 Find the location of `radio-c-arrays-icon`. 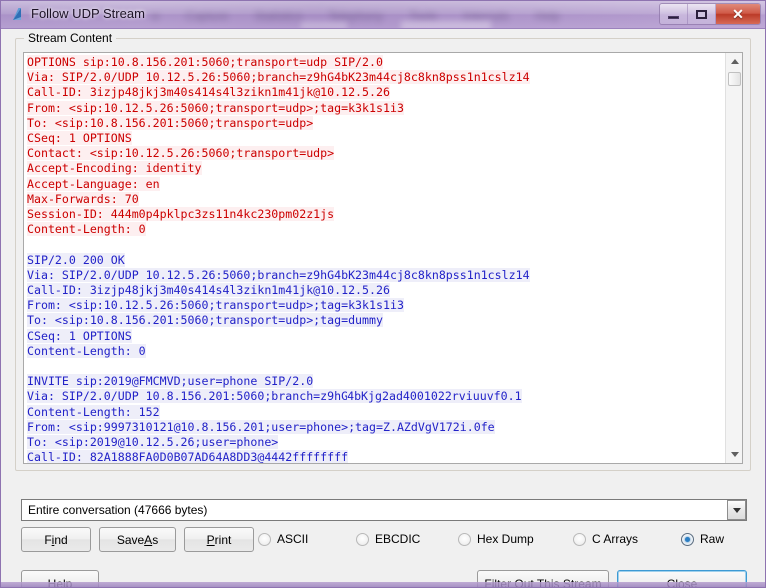

radio-c-arrays-icon is located at coordinates (579, 539).